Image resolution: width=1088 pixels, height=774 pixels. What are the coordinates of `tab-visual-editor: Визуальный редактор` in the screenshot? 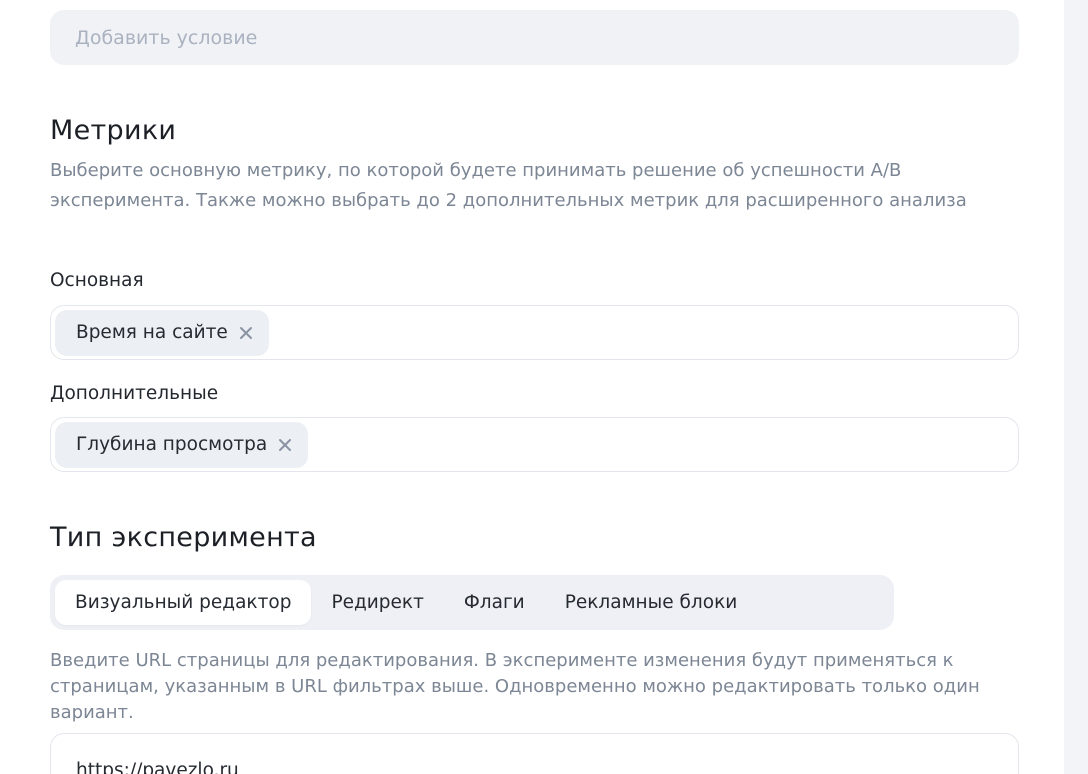 It's located at (183, 602).